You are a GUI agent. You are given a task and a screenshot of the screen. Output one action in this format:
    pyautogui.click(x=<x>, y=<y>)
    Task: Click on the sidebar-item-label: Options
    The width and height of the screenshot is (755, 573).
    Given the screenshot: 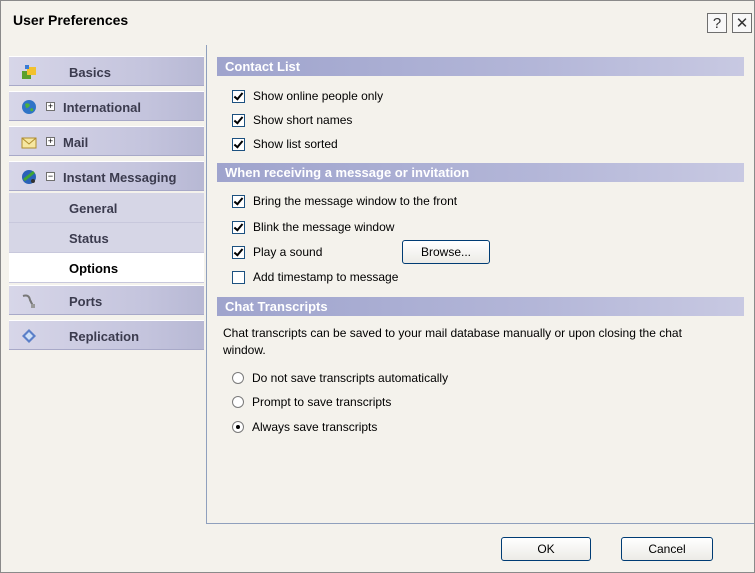 What is the action you would take?
    pyautogui.click(x=94, y=268)
    